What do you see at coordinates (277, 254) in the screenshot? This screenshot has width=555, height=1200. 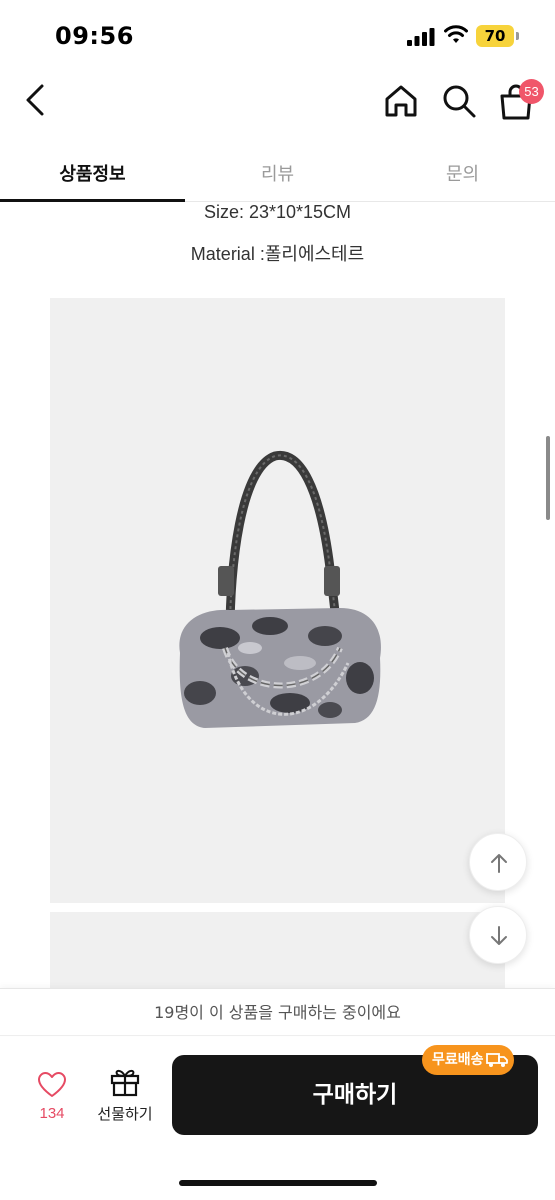 I see `product-material-text: Material :폴리에스테르` at bounding box center [277, 254].